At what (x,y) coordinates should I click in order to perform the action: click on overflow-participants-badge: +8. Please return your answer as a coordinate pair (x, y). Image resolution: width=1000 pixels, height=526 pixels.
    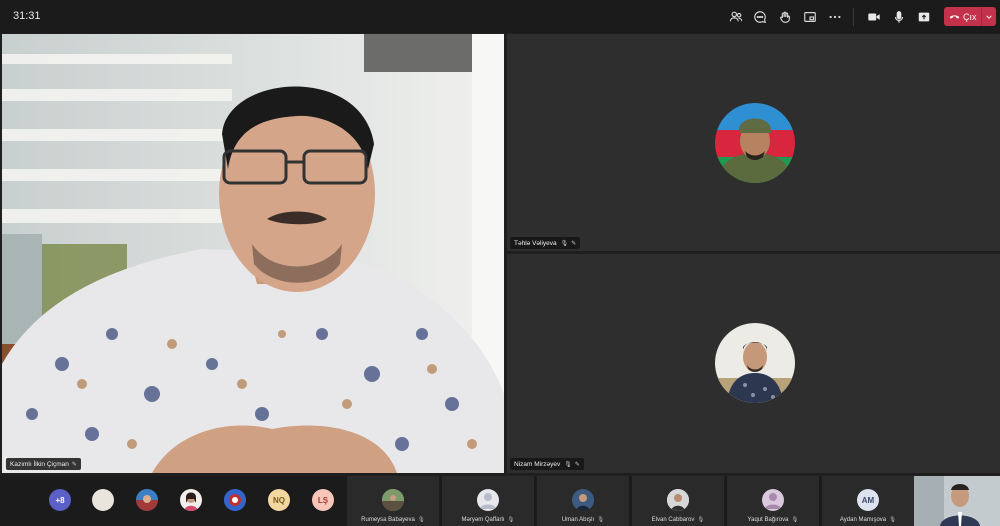
    Looking at the image, I should click on (60, 500).